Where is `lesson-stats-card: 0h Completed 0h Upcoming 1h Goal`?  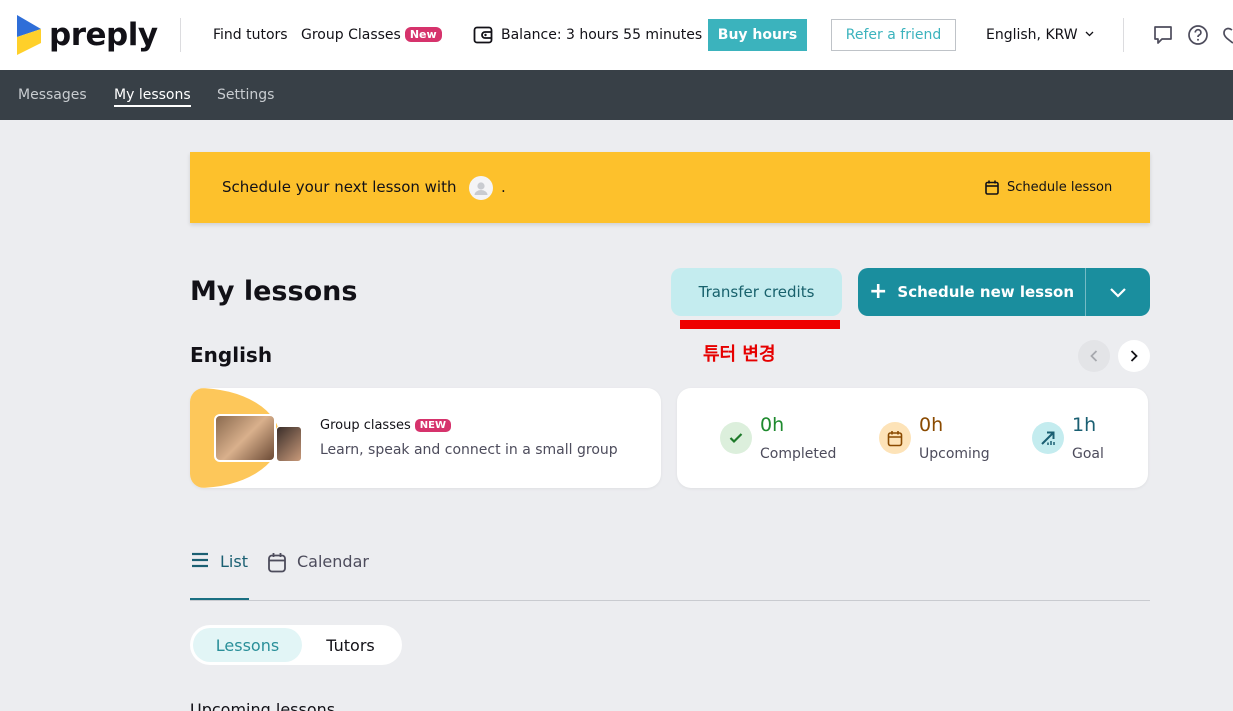
lesson-stats-card: 0h Completed 0h Upcoming 1h Goal is located at coordinates (912, 438).